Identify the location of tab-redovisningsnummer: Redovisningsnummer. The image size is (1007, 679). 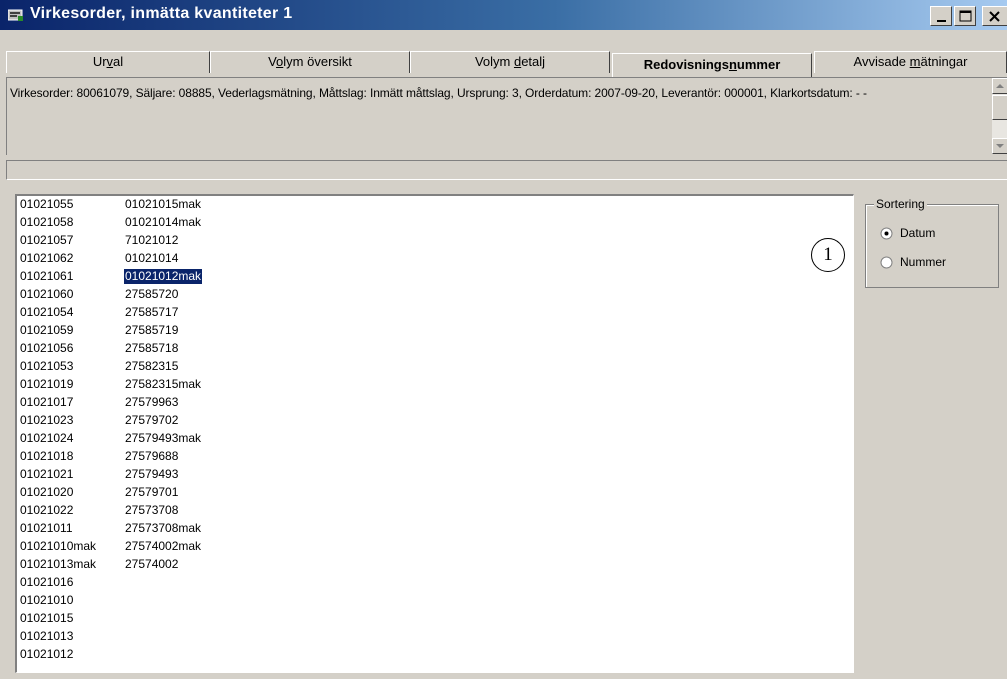
(712, 65).